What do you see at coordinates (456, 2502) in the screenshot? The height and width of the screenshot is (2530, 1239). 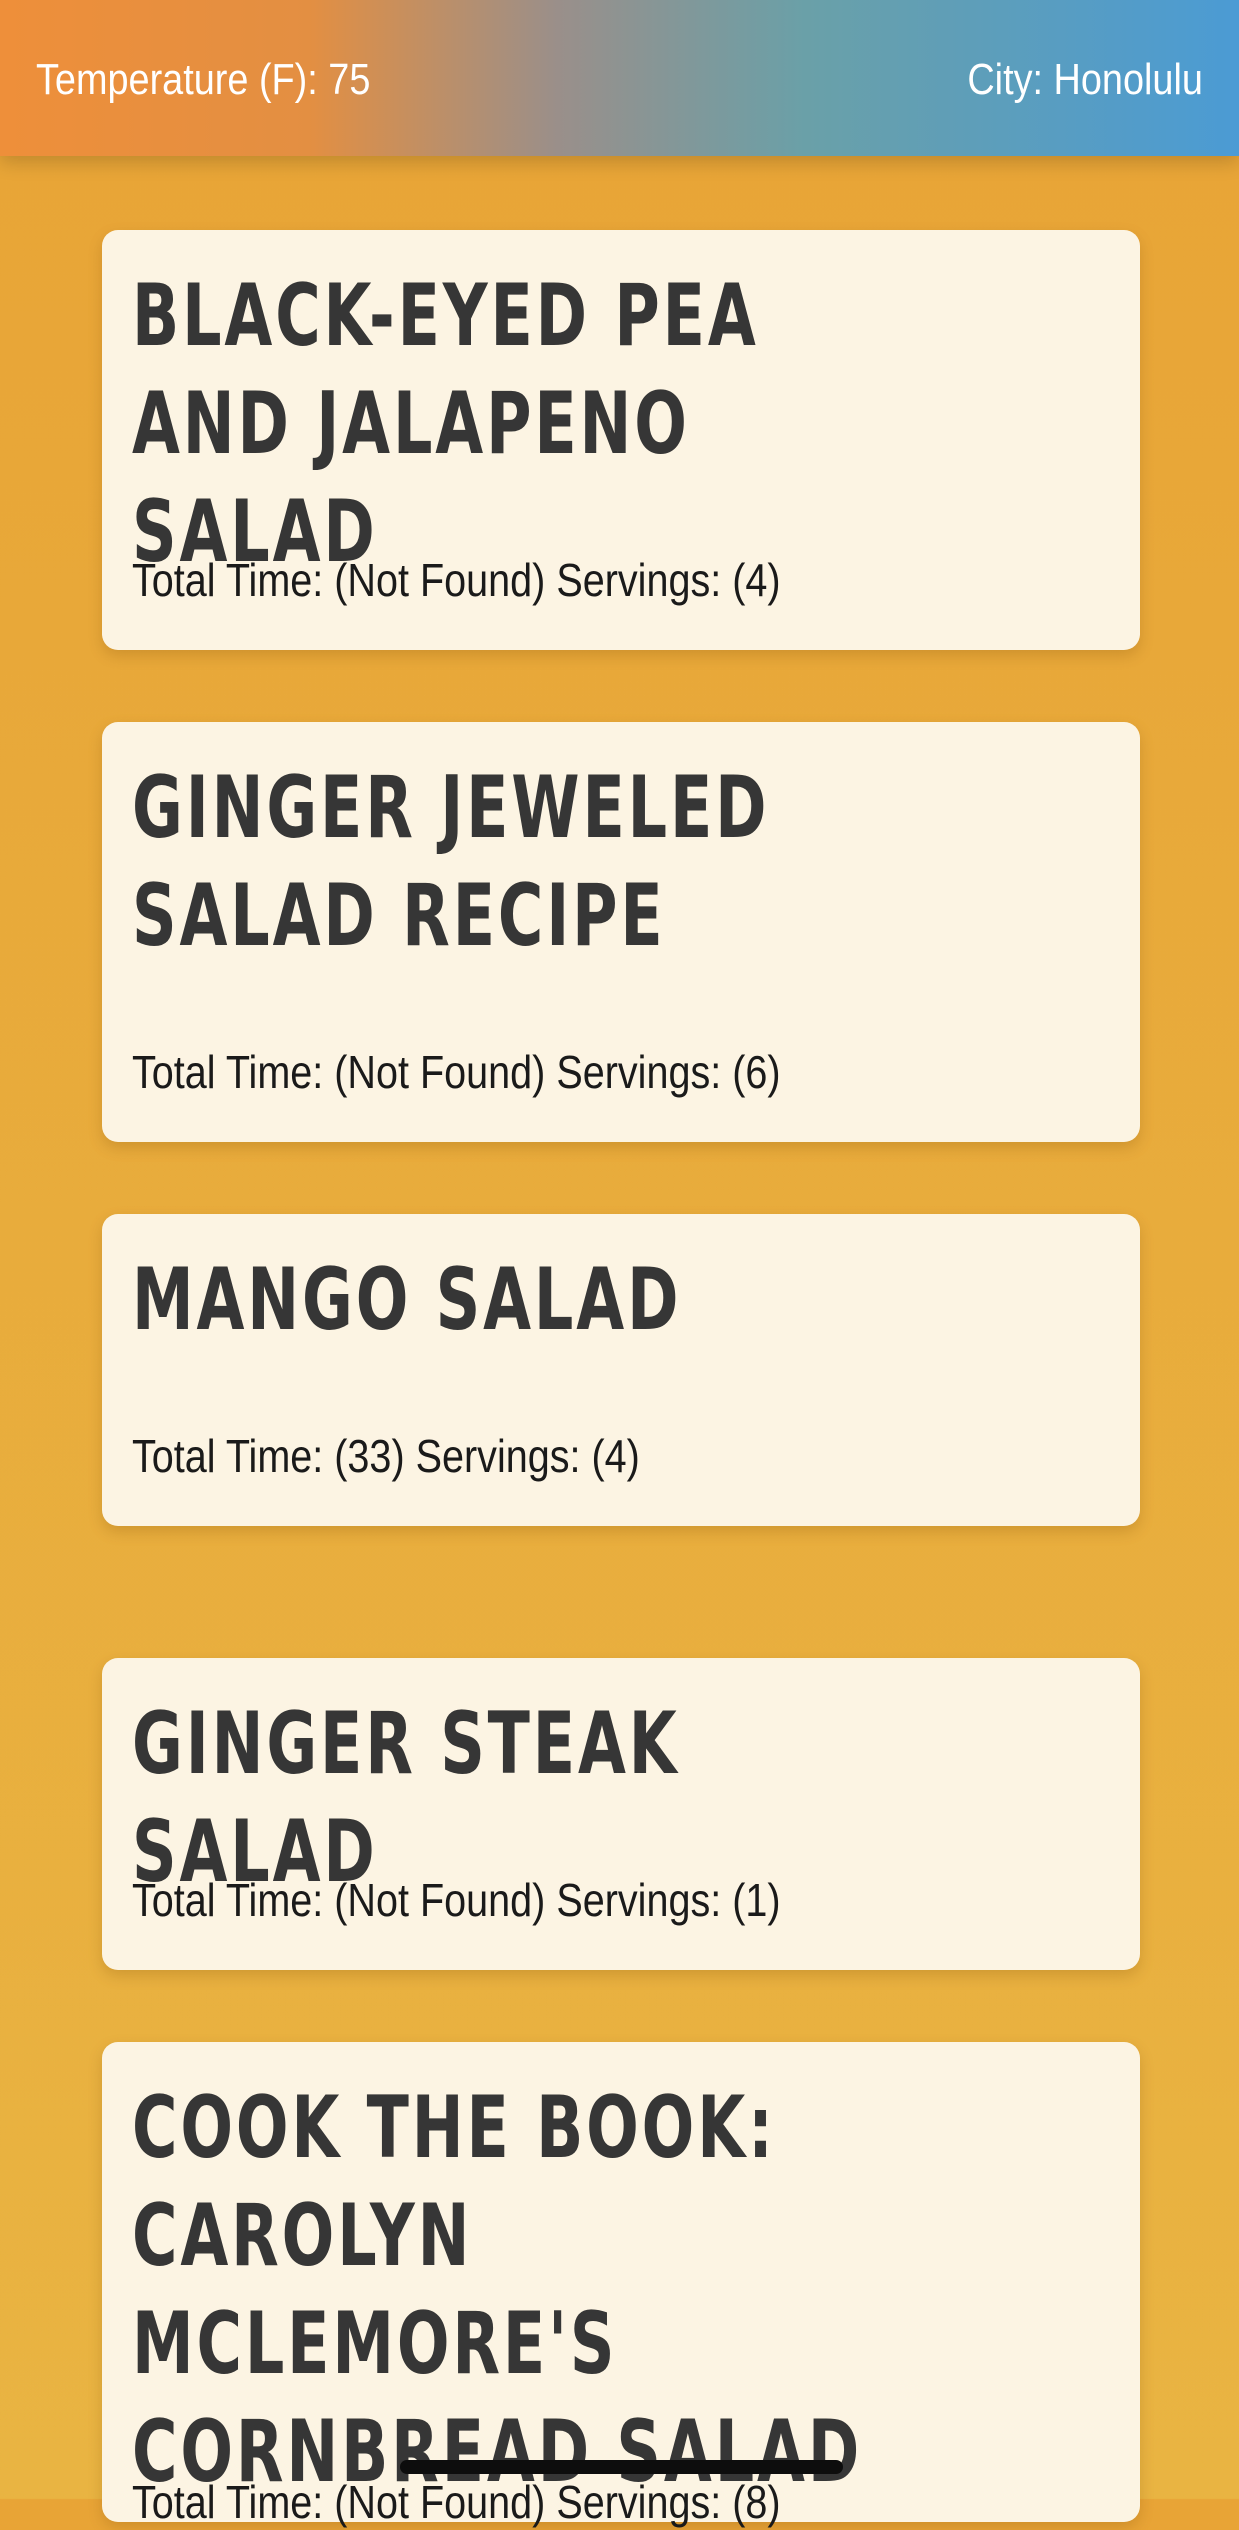 I see `recipe-meta: Total Time: (Not Found) Servings: (8)` at bounding box center [456, 2502].